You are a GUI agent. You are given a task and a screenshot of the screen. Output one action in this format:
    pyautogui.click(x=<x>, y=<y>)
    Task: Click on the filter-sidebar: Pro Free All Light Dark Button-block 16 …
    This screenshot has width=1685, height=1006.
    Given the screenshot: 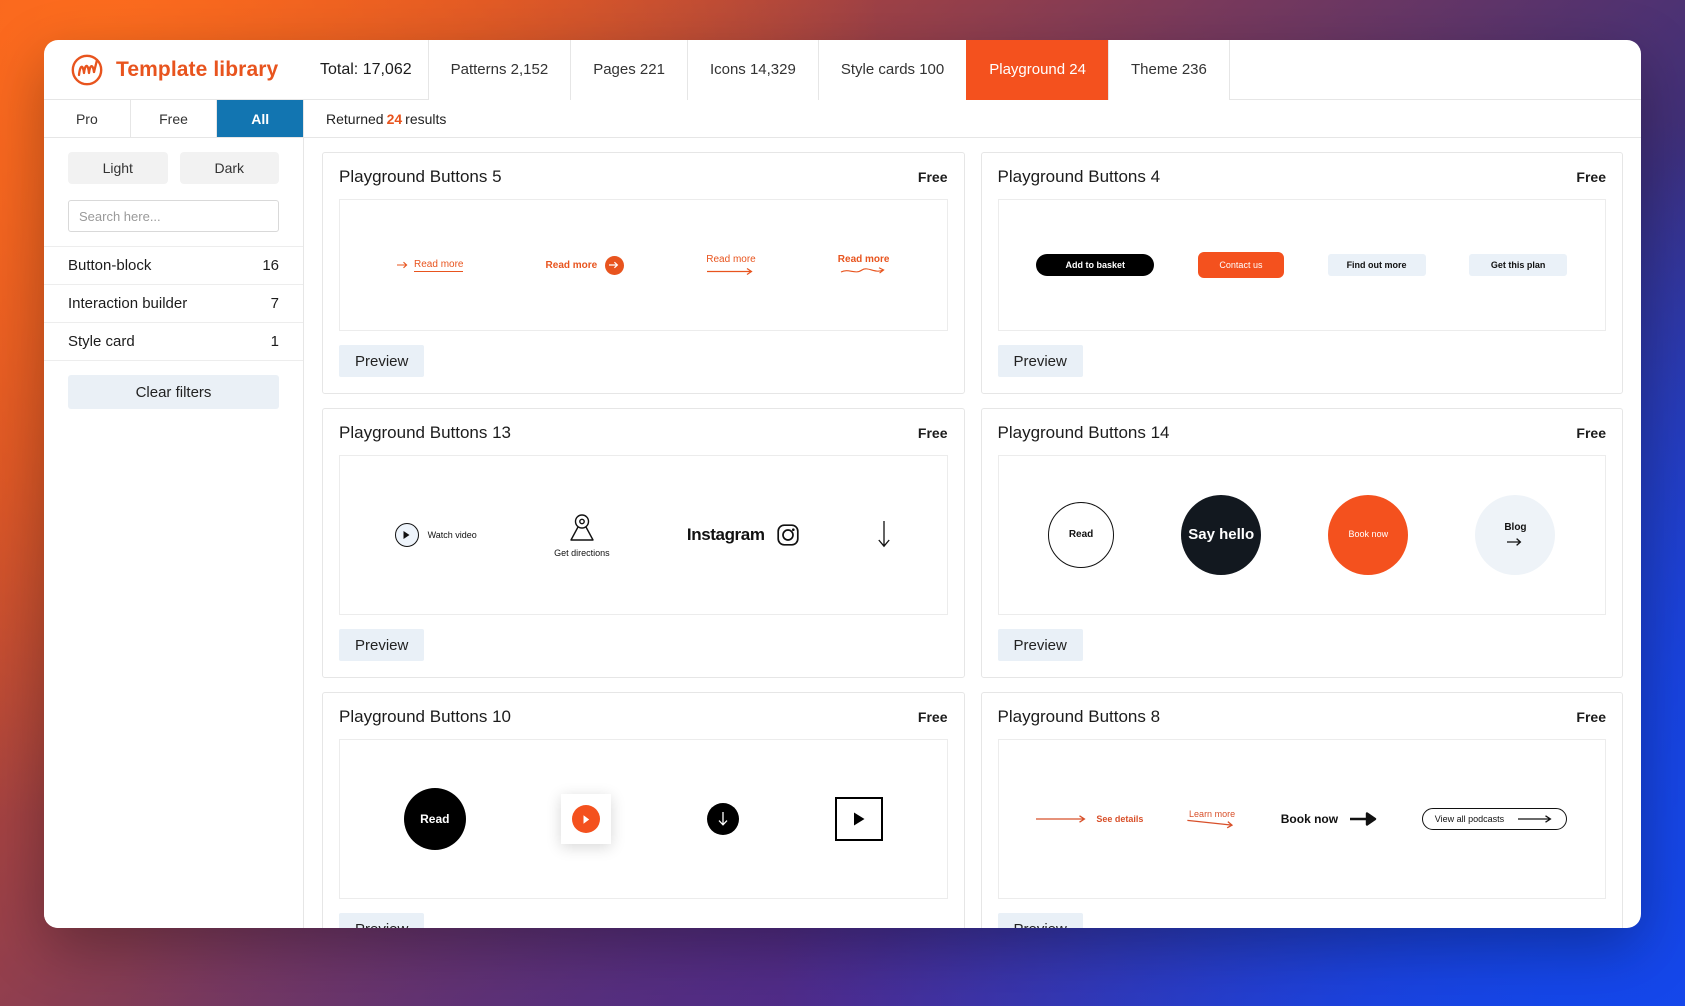 What is the action you would take?
    pyautogui.click(x=174, y=514)
    